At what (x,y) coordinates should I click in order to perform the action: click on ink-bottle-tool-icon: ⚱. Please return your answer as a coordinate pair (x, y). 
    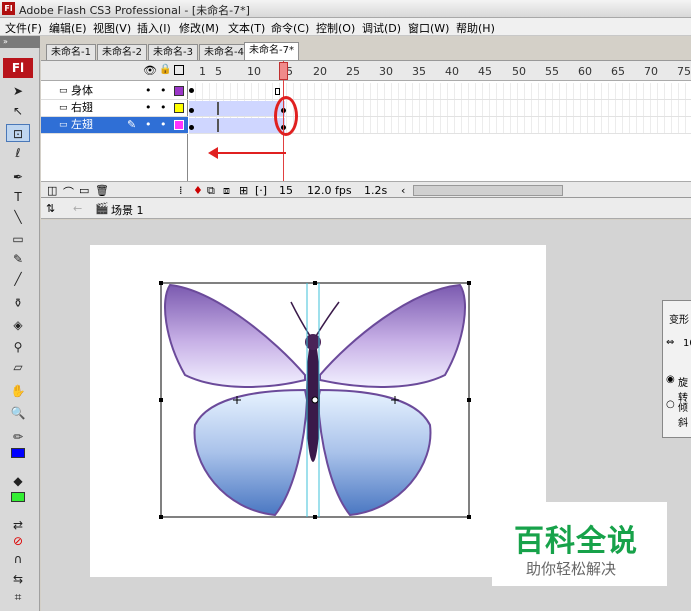
    Looking at the image, I should click on (18, 303).